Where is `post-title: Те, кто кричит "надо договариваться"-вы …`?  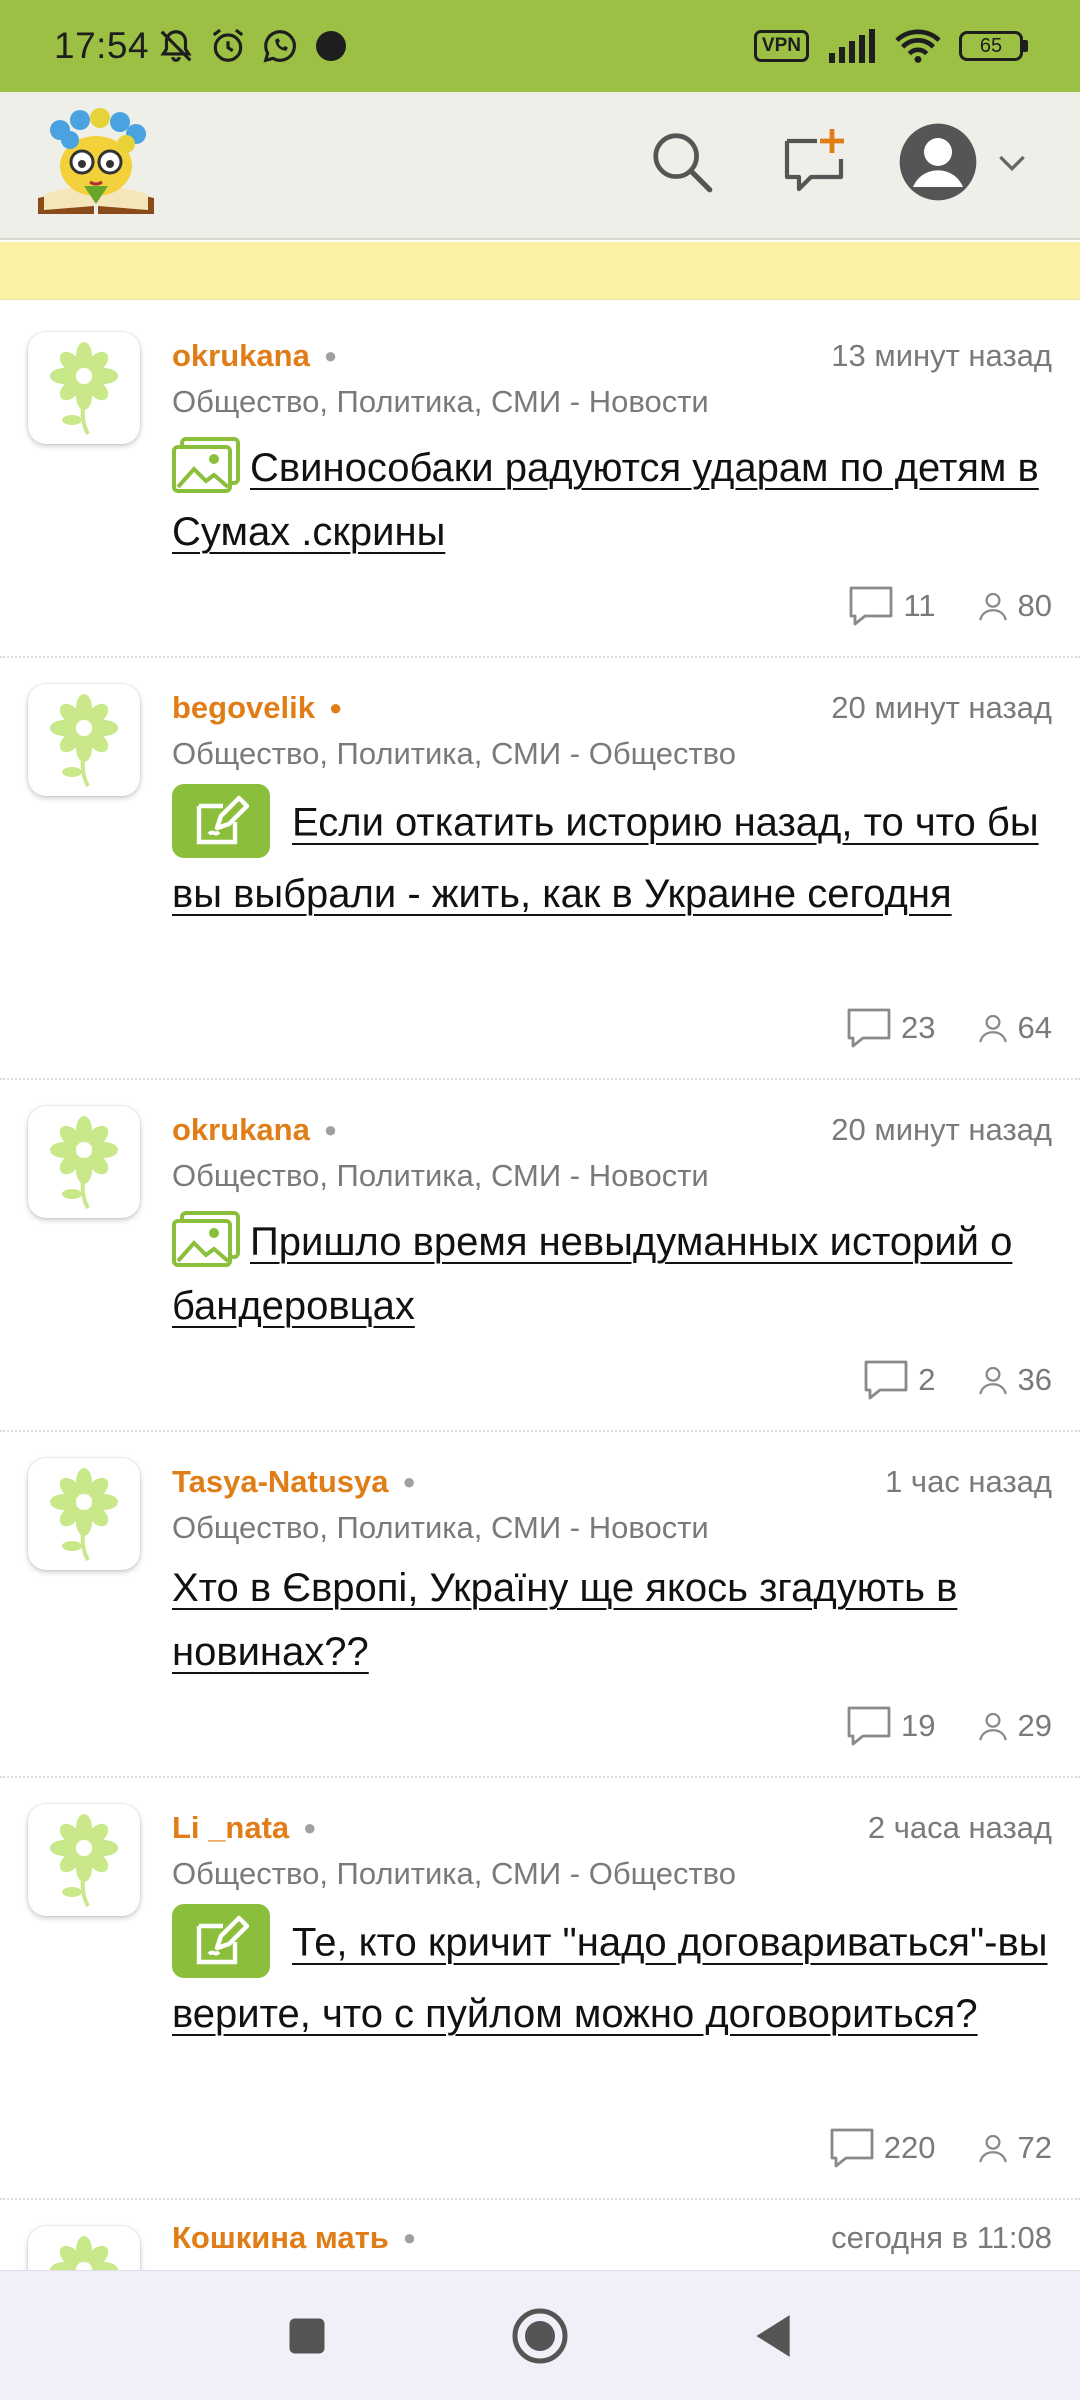
post-title: Те, кто кричит "надо договариваться"-вы … is located at coordinates (612, 1975).